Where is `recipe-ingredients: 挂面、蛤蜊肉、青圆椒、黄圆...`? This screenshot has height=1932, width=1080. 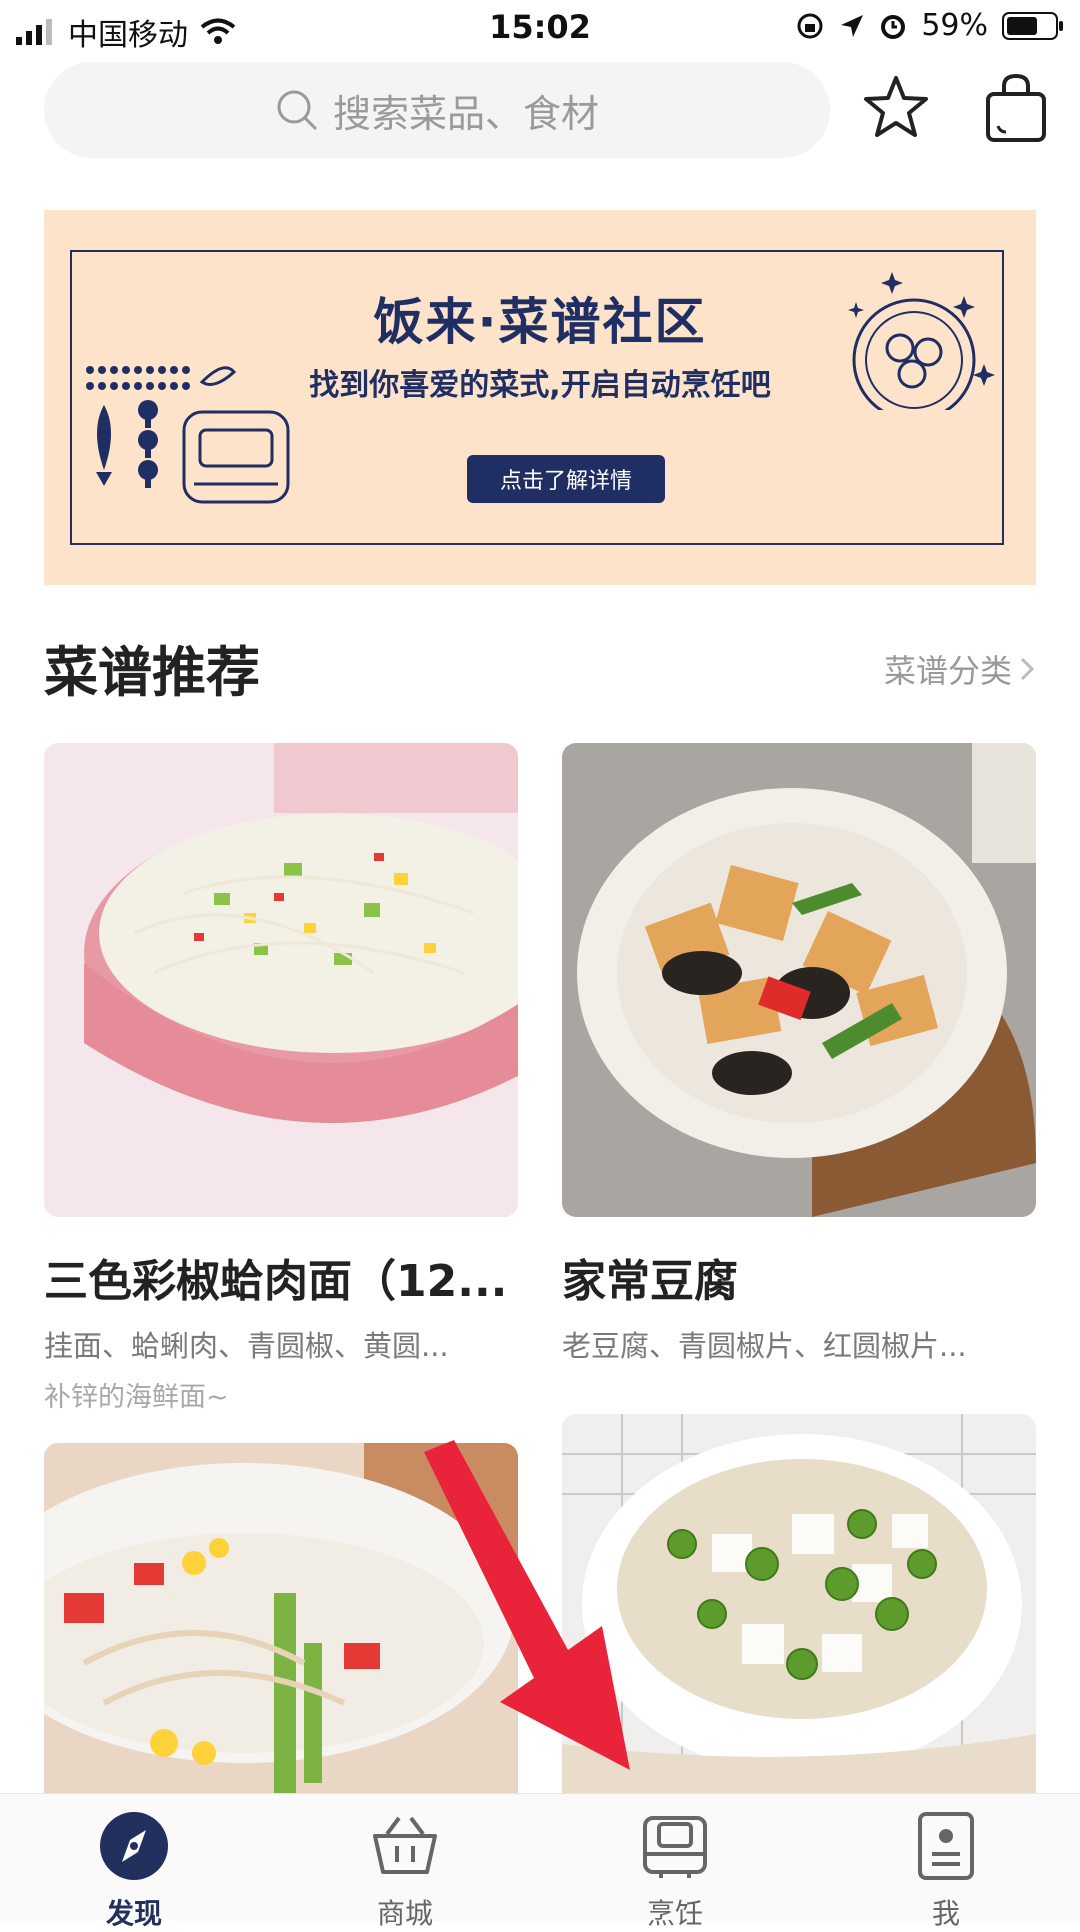
recipe-ingredients: 挂面、蛤蜊肉、青圆椒、黄圆... is located at coordinates (246, 1346).